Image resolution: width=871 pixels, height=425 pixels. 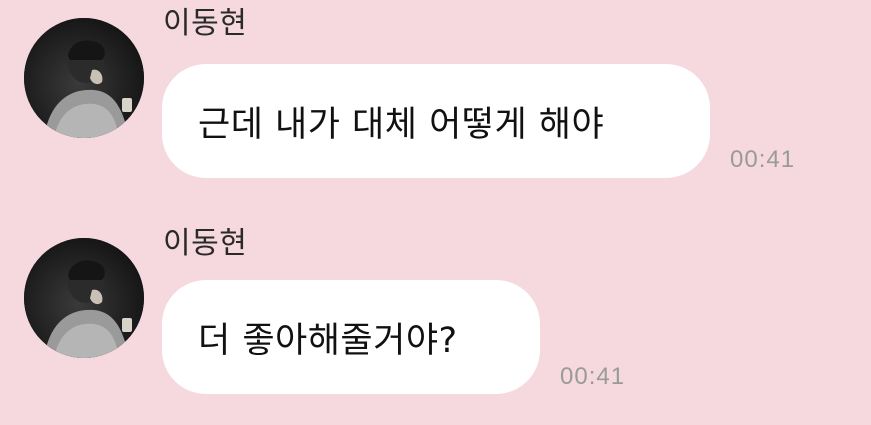 I want to click on message-bubble: 더 좋아해줄거야?, so click(x=351, y=337).